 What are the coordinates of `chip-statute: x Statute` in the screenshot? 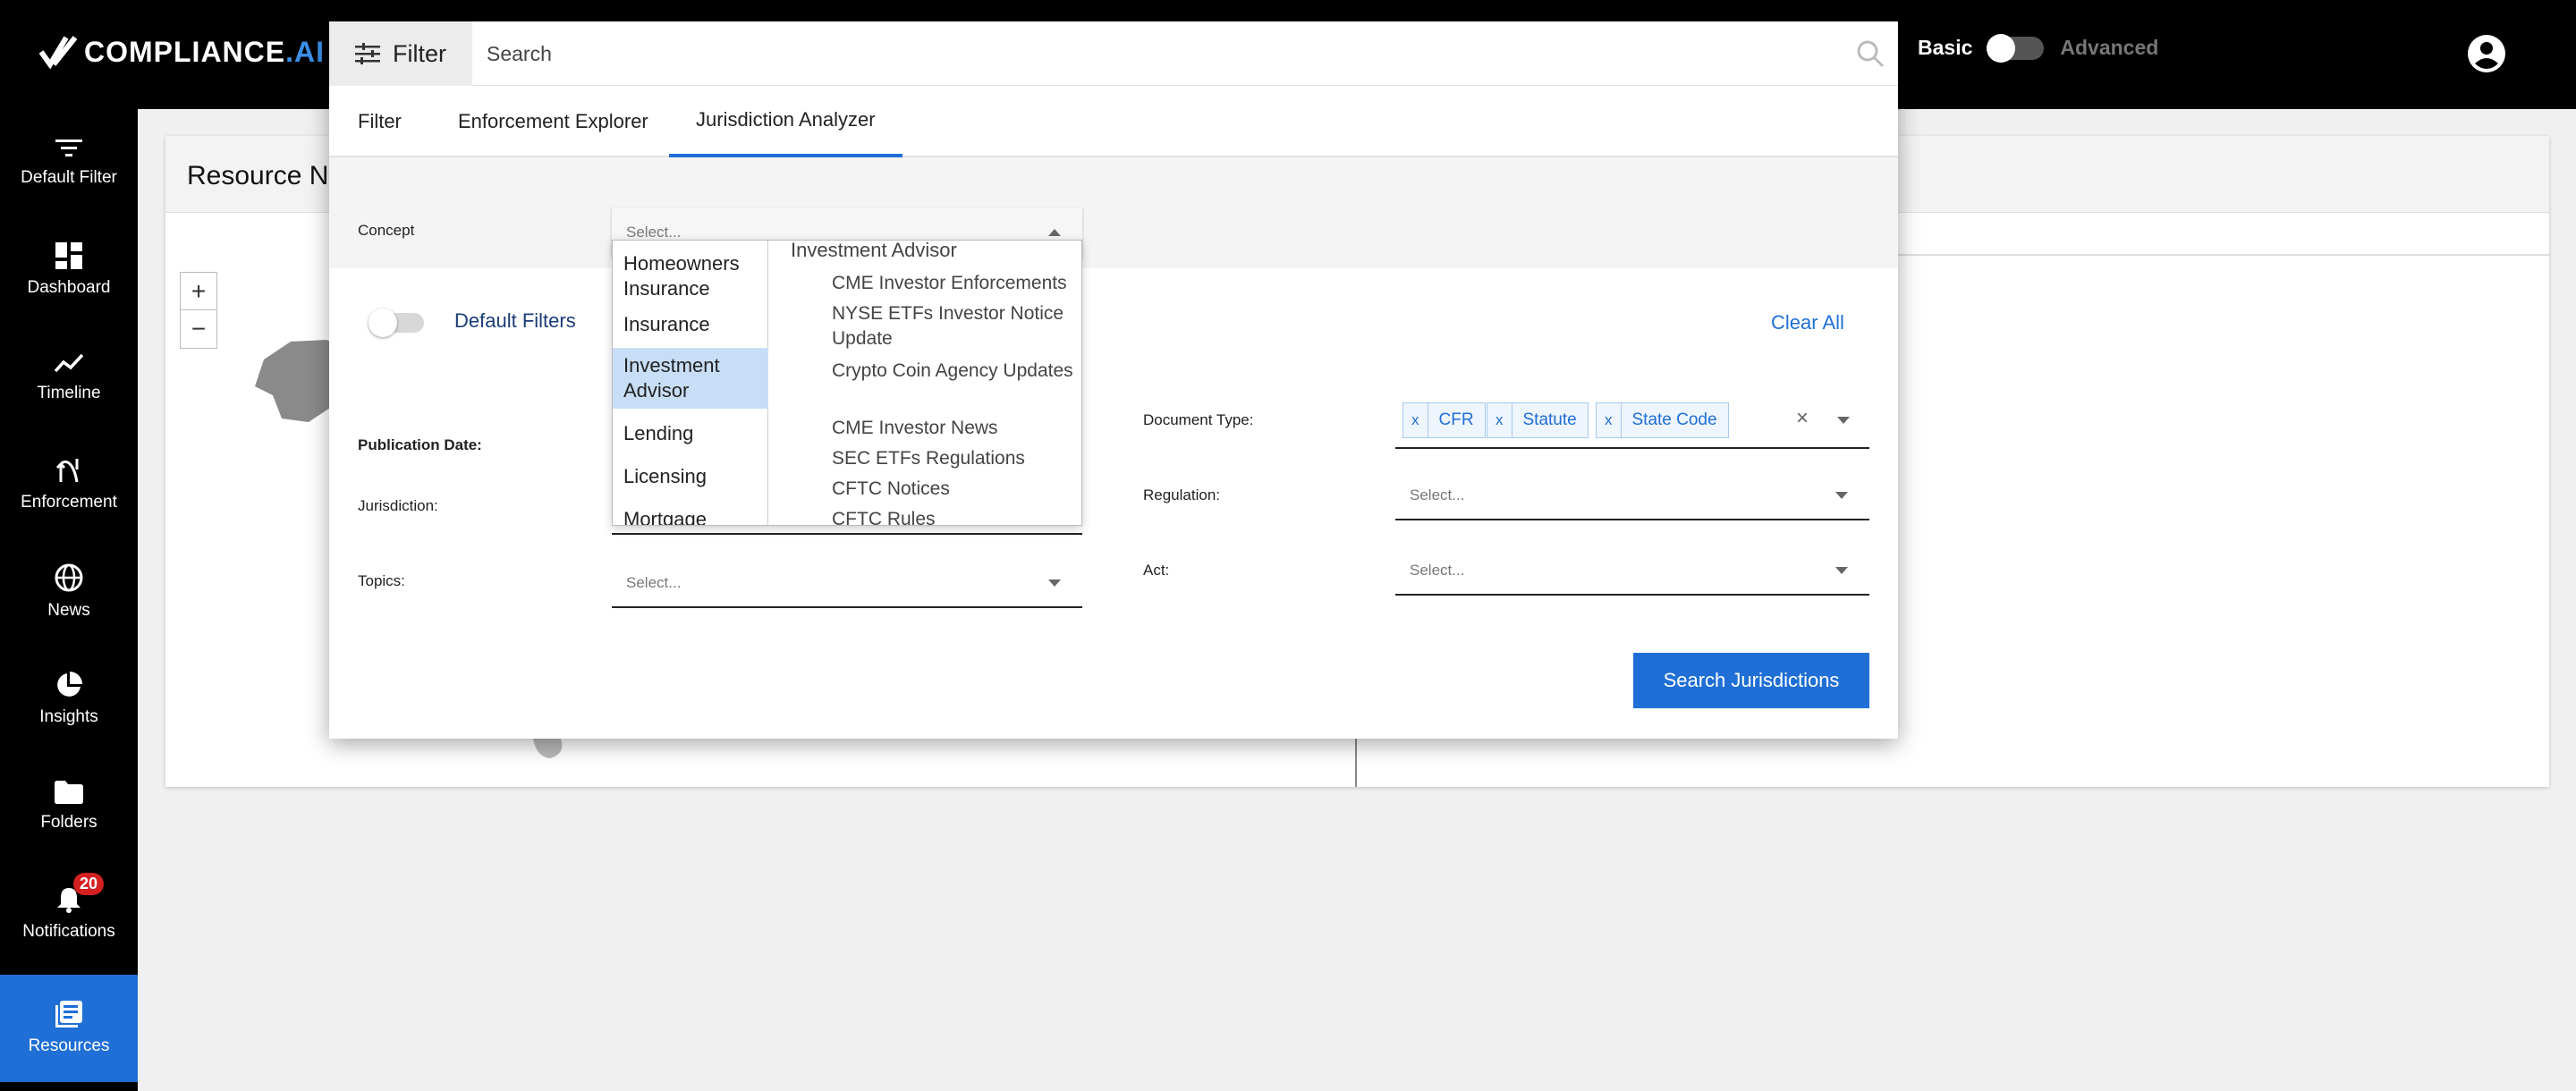 It's located at (1538, 420).